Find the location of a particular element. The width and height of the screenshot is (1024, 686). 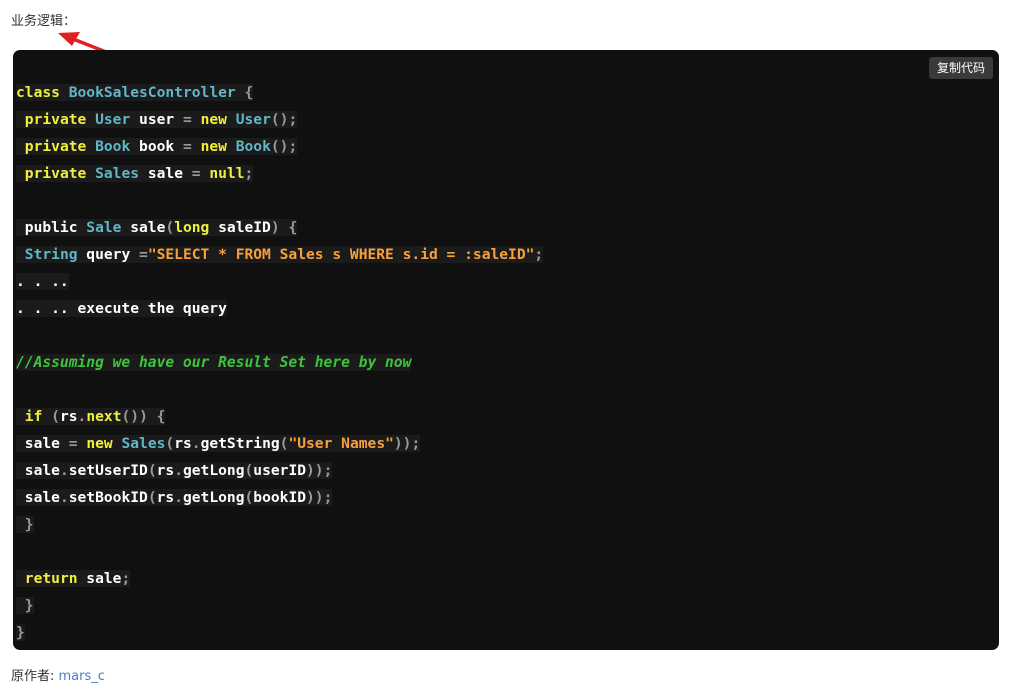

code-line: . . .. is located at coordinates (279, 281).